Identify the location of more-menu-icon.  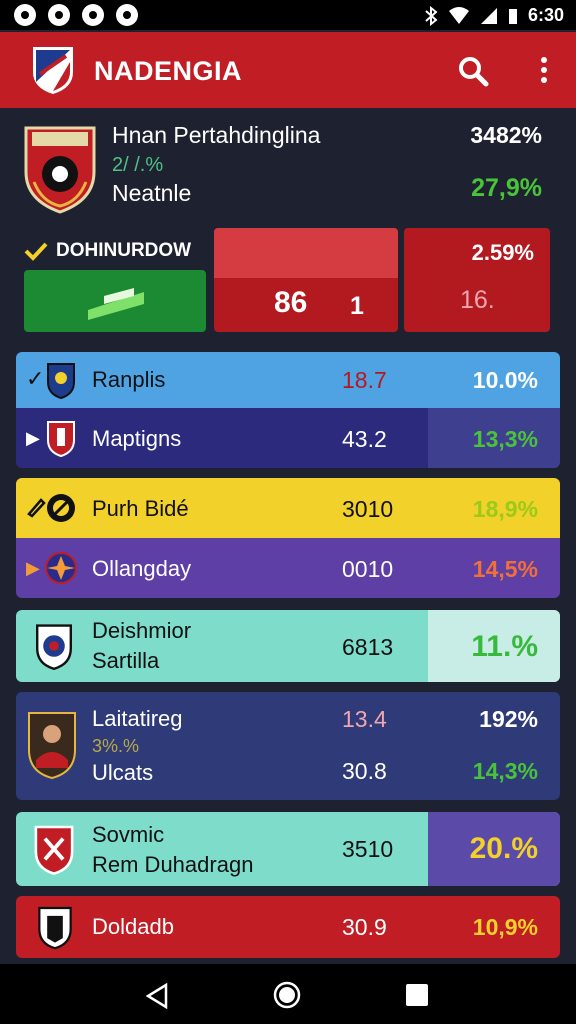
(544, 70).